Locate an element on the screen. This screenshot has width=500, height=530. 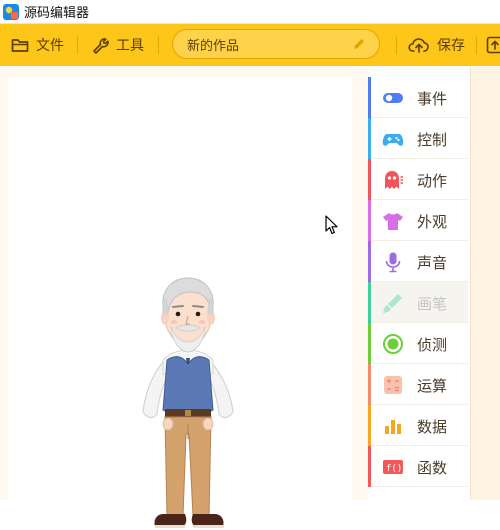
category-control: 控制 is located at coordinates (418, 138).